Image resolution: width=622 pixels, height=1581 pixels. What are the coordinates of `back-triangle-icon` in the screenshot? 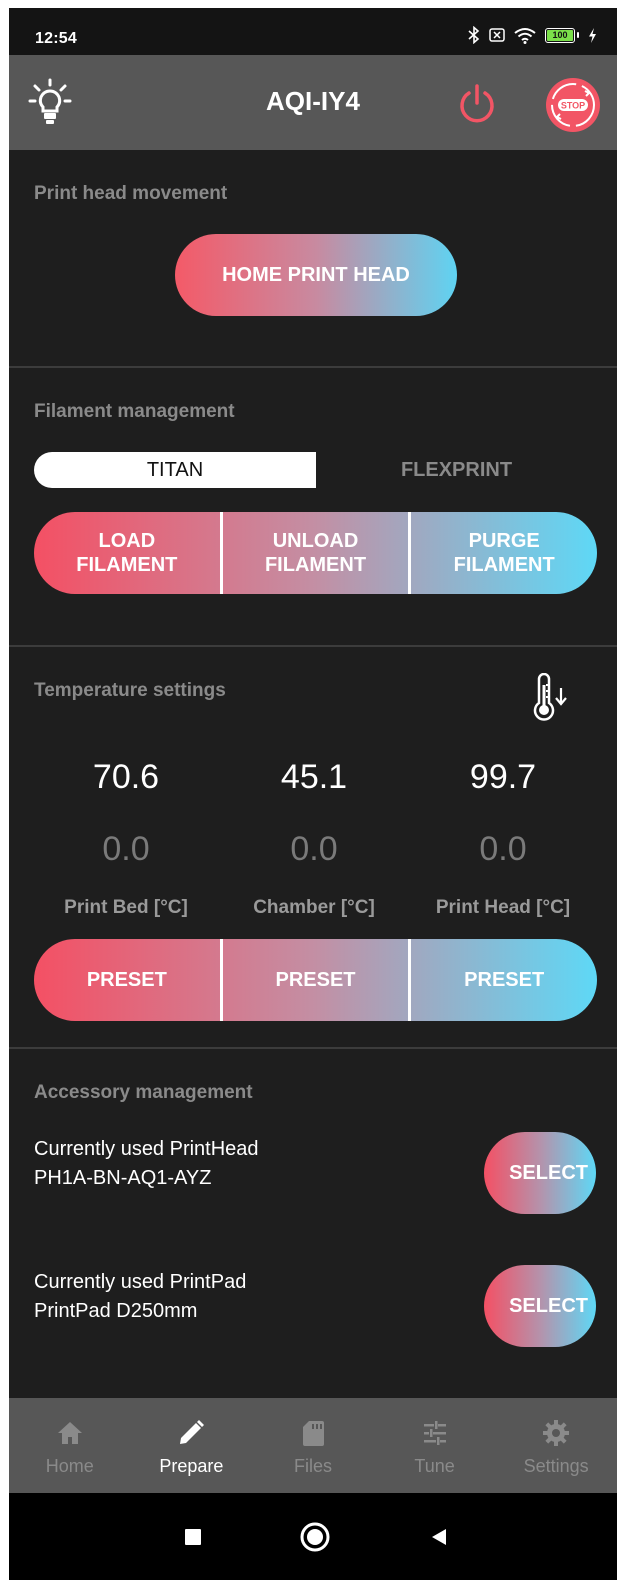 It's located at (439, 1537).